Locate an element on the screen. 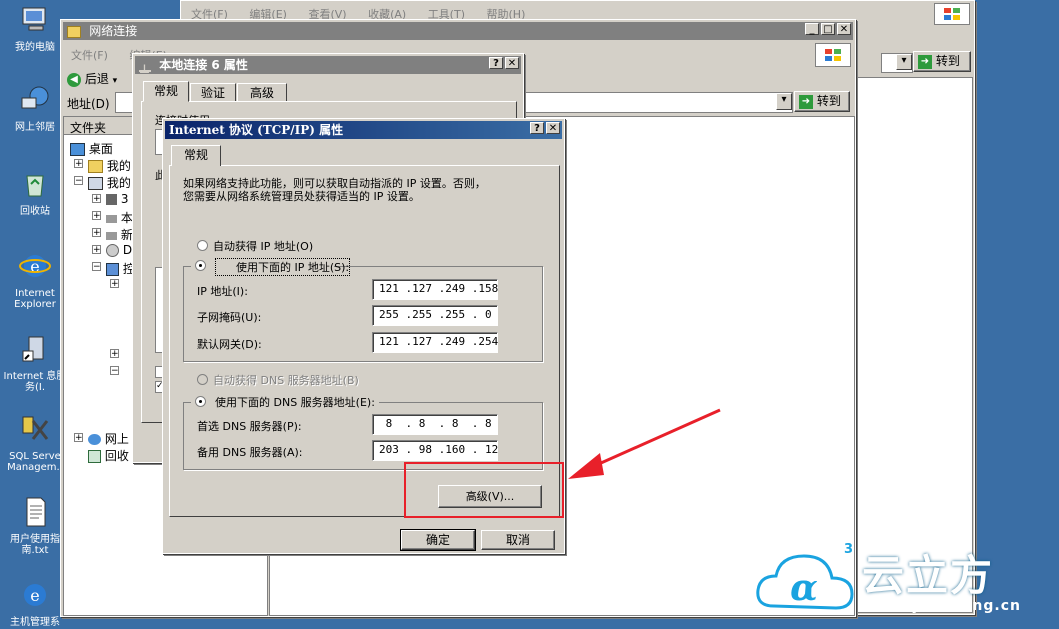 The width and height of the screenshot is (1059, 629). desktop-icon-txt: 用户使用指 南.txt is located at coordinates (35, 526).